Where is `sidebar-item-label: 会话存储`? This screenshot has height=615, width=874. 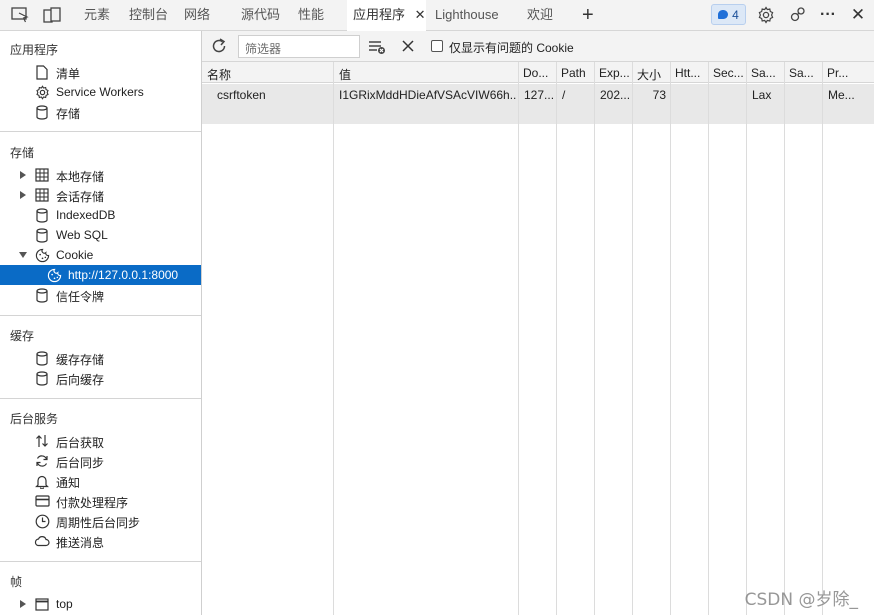 sidebar-item-label: 会话存储 is located at coordinates (80, 197).